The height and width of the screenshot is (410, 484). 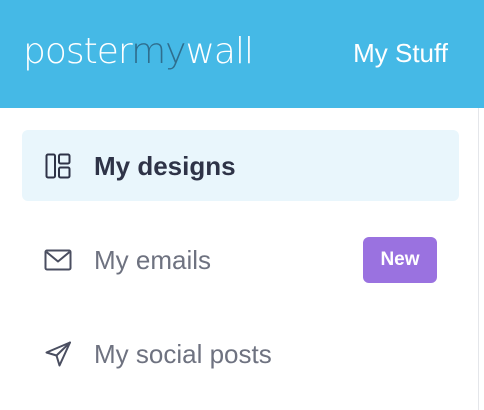 What do you see at coordinates (153, 260) in the screenshot?
I see `sidebar-item-label: My emails` at bounding box center [153, 260].